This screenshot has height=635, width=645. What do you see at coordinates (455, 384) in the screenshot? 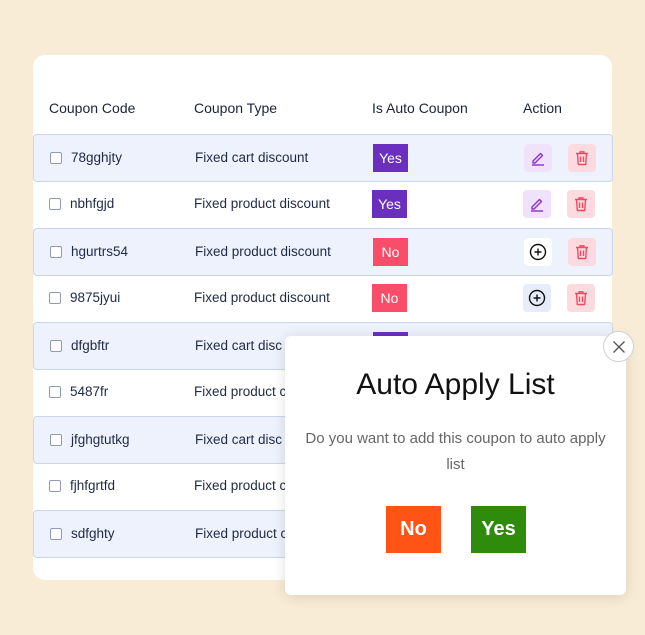
I see `modal-title: Auto Apply List` at bounding box center [455, 384].